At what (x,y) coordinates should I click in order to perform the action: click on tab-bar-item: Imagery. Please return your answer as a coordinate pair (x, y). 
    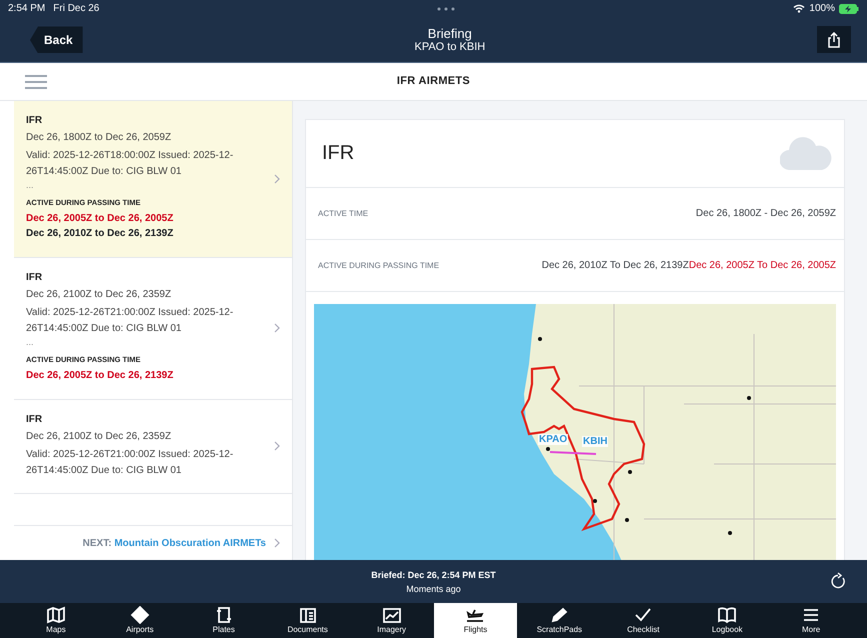
    Looking at the image, I should click on (392, 620).